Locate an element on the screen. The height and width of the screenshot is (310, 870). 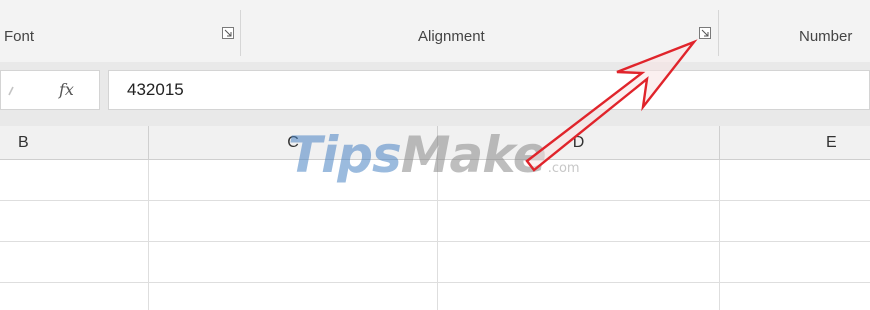
ribbon-group-number: Number is located at coordinates (794, 34).